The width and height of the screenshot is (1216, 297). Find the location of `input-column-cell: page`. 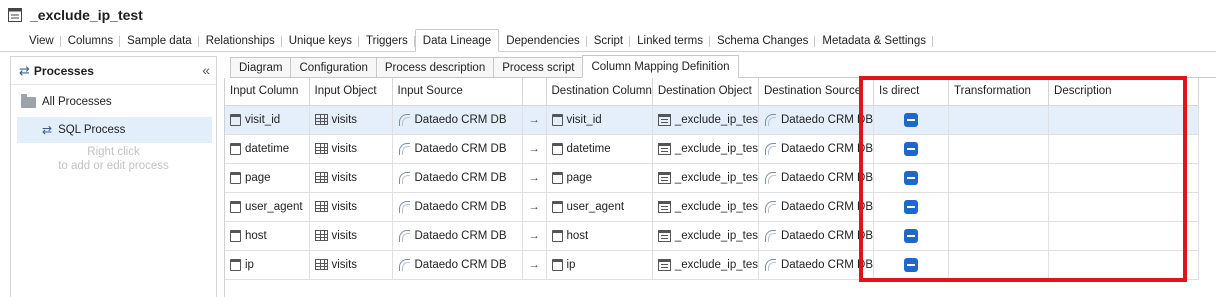

input-column-cell: page is located at coordinates (267, 178).